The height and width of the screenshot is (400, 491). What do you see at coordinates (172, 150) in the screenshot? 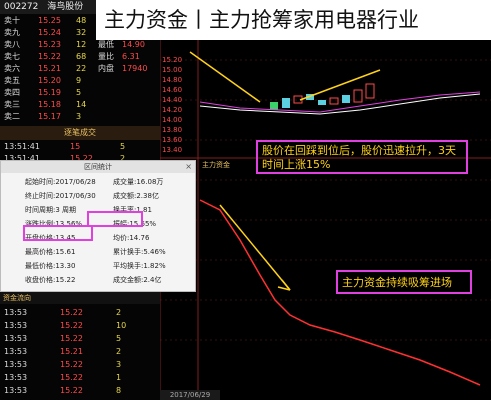
I see `y-tick-label: 13.40` at bounding box center [172, 150].